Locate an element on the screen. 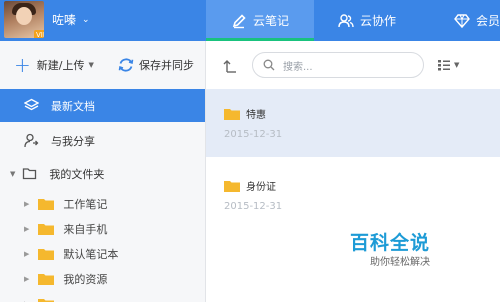 This screenshot has height=302, width=500. save-sync-button: 保存并同步 is located at coordinates (155, 65).